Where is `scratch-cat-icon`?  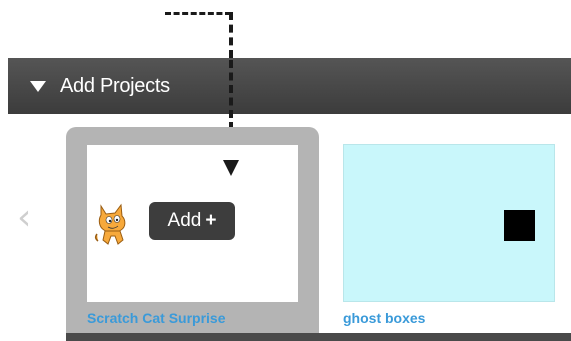 scratch-cat-icon is located at coordinates (110, 224).